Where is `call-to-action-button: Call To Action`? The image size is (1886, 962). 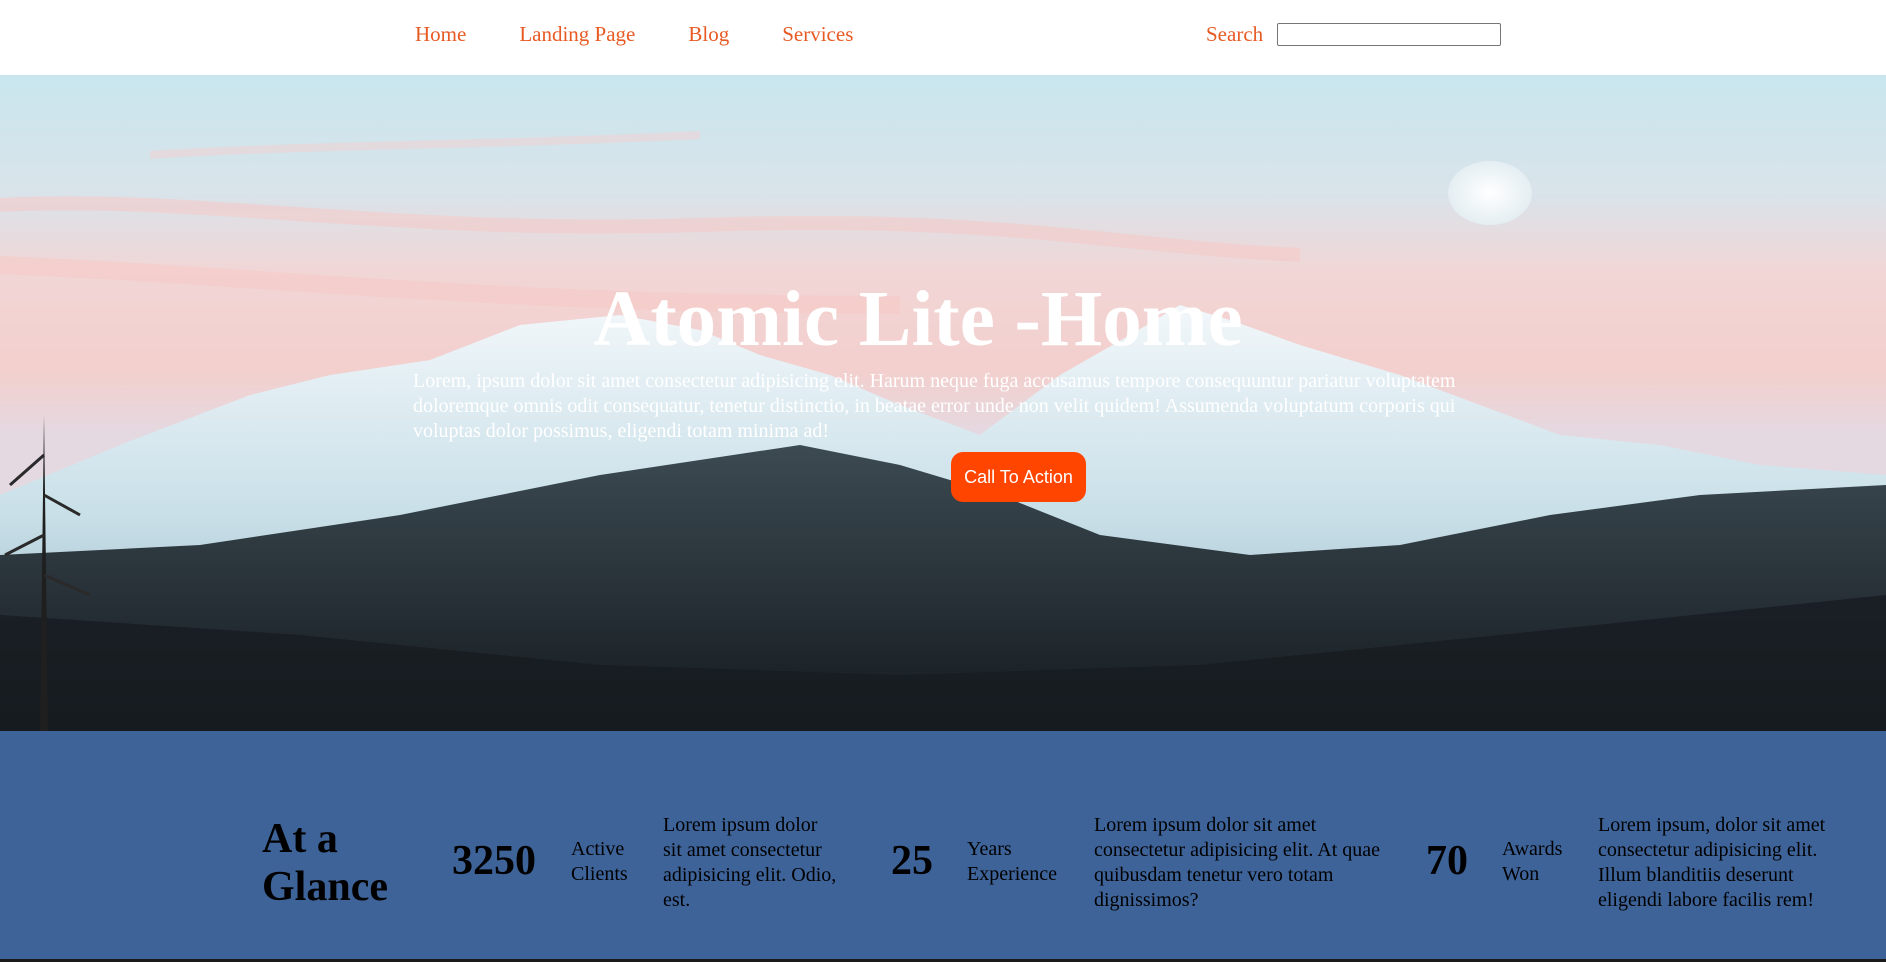 call-to-action-button: Call To Action is located at coordinates (1018, 477).